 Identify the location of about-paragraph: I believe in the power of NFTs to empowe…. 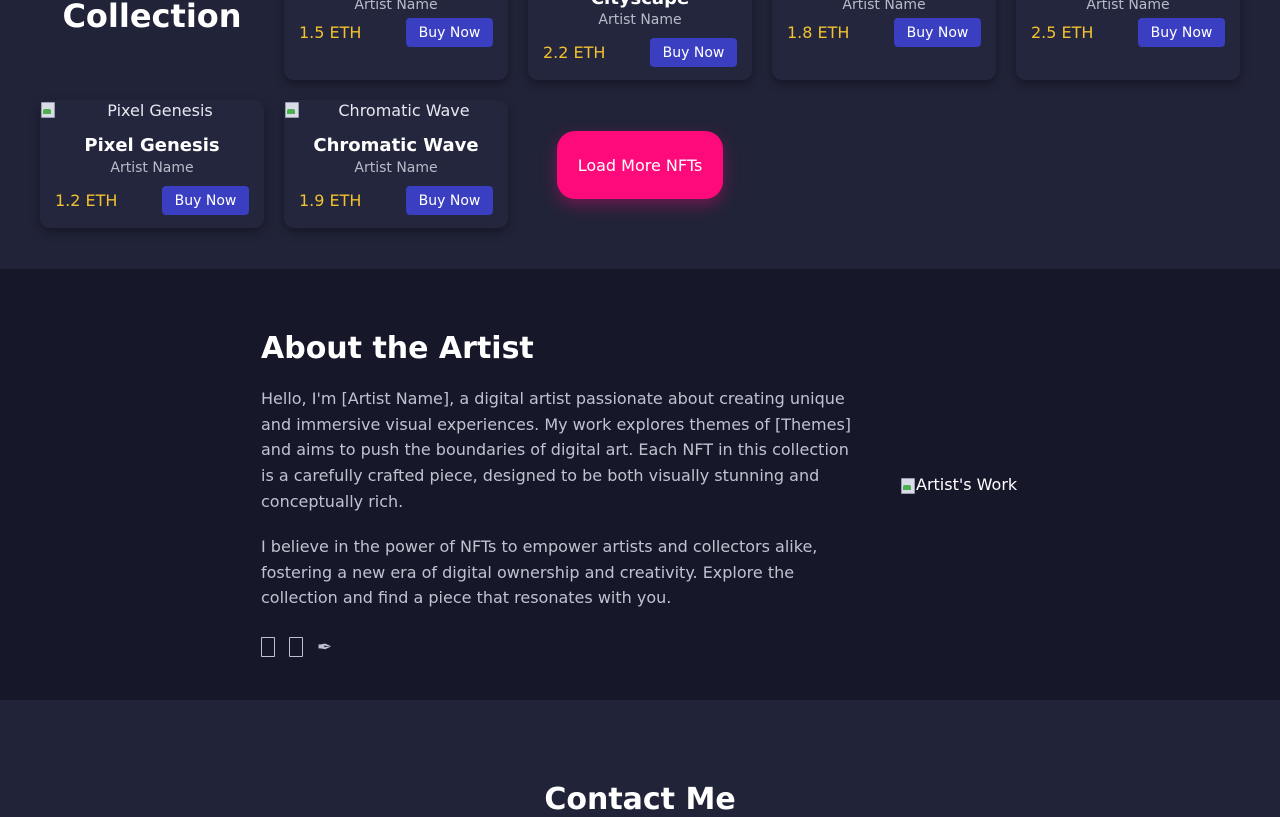
(539, 572).